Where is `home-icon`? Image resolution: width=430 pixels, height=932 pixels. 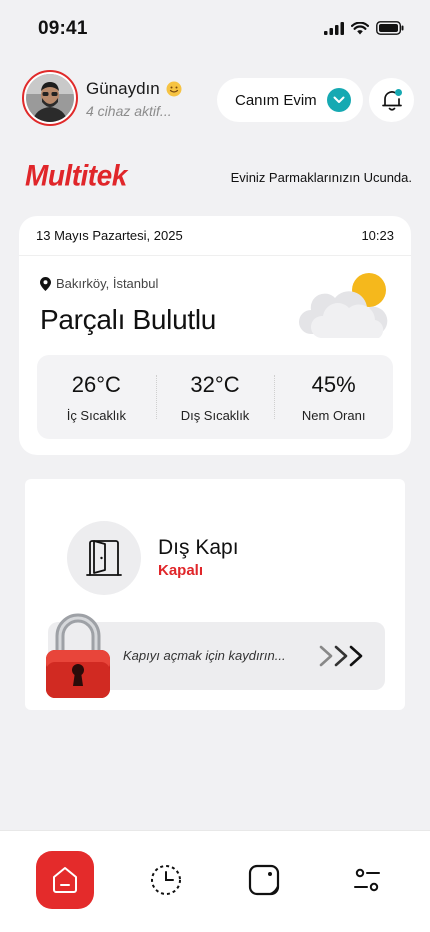
home-icon is located at coordinates (65, 880).